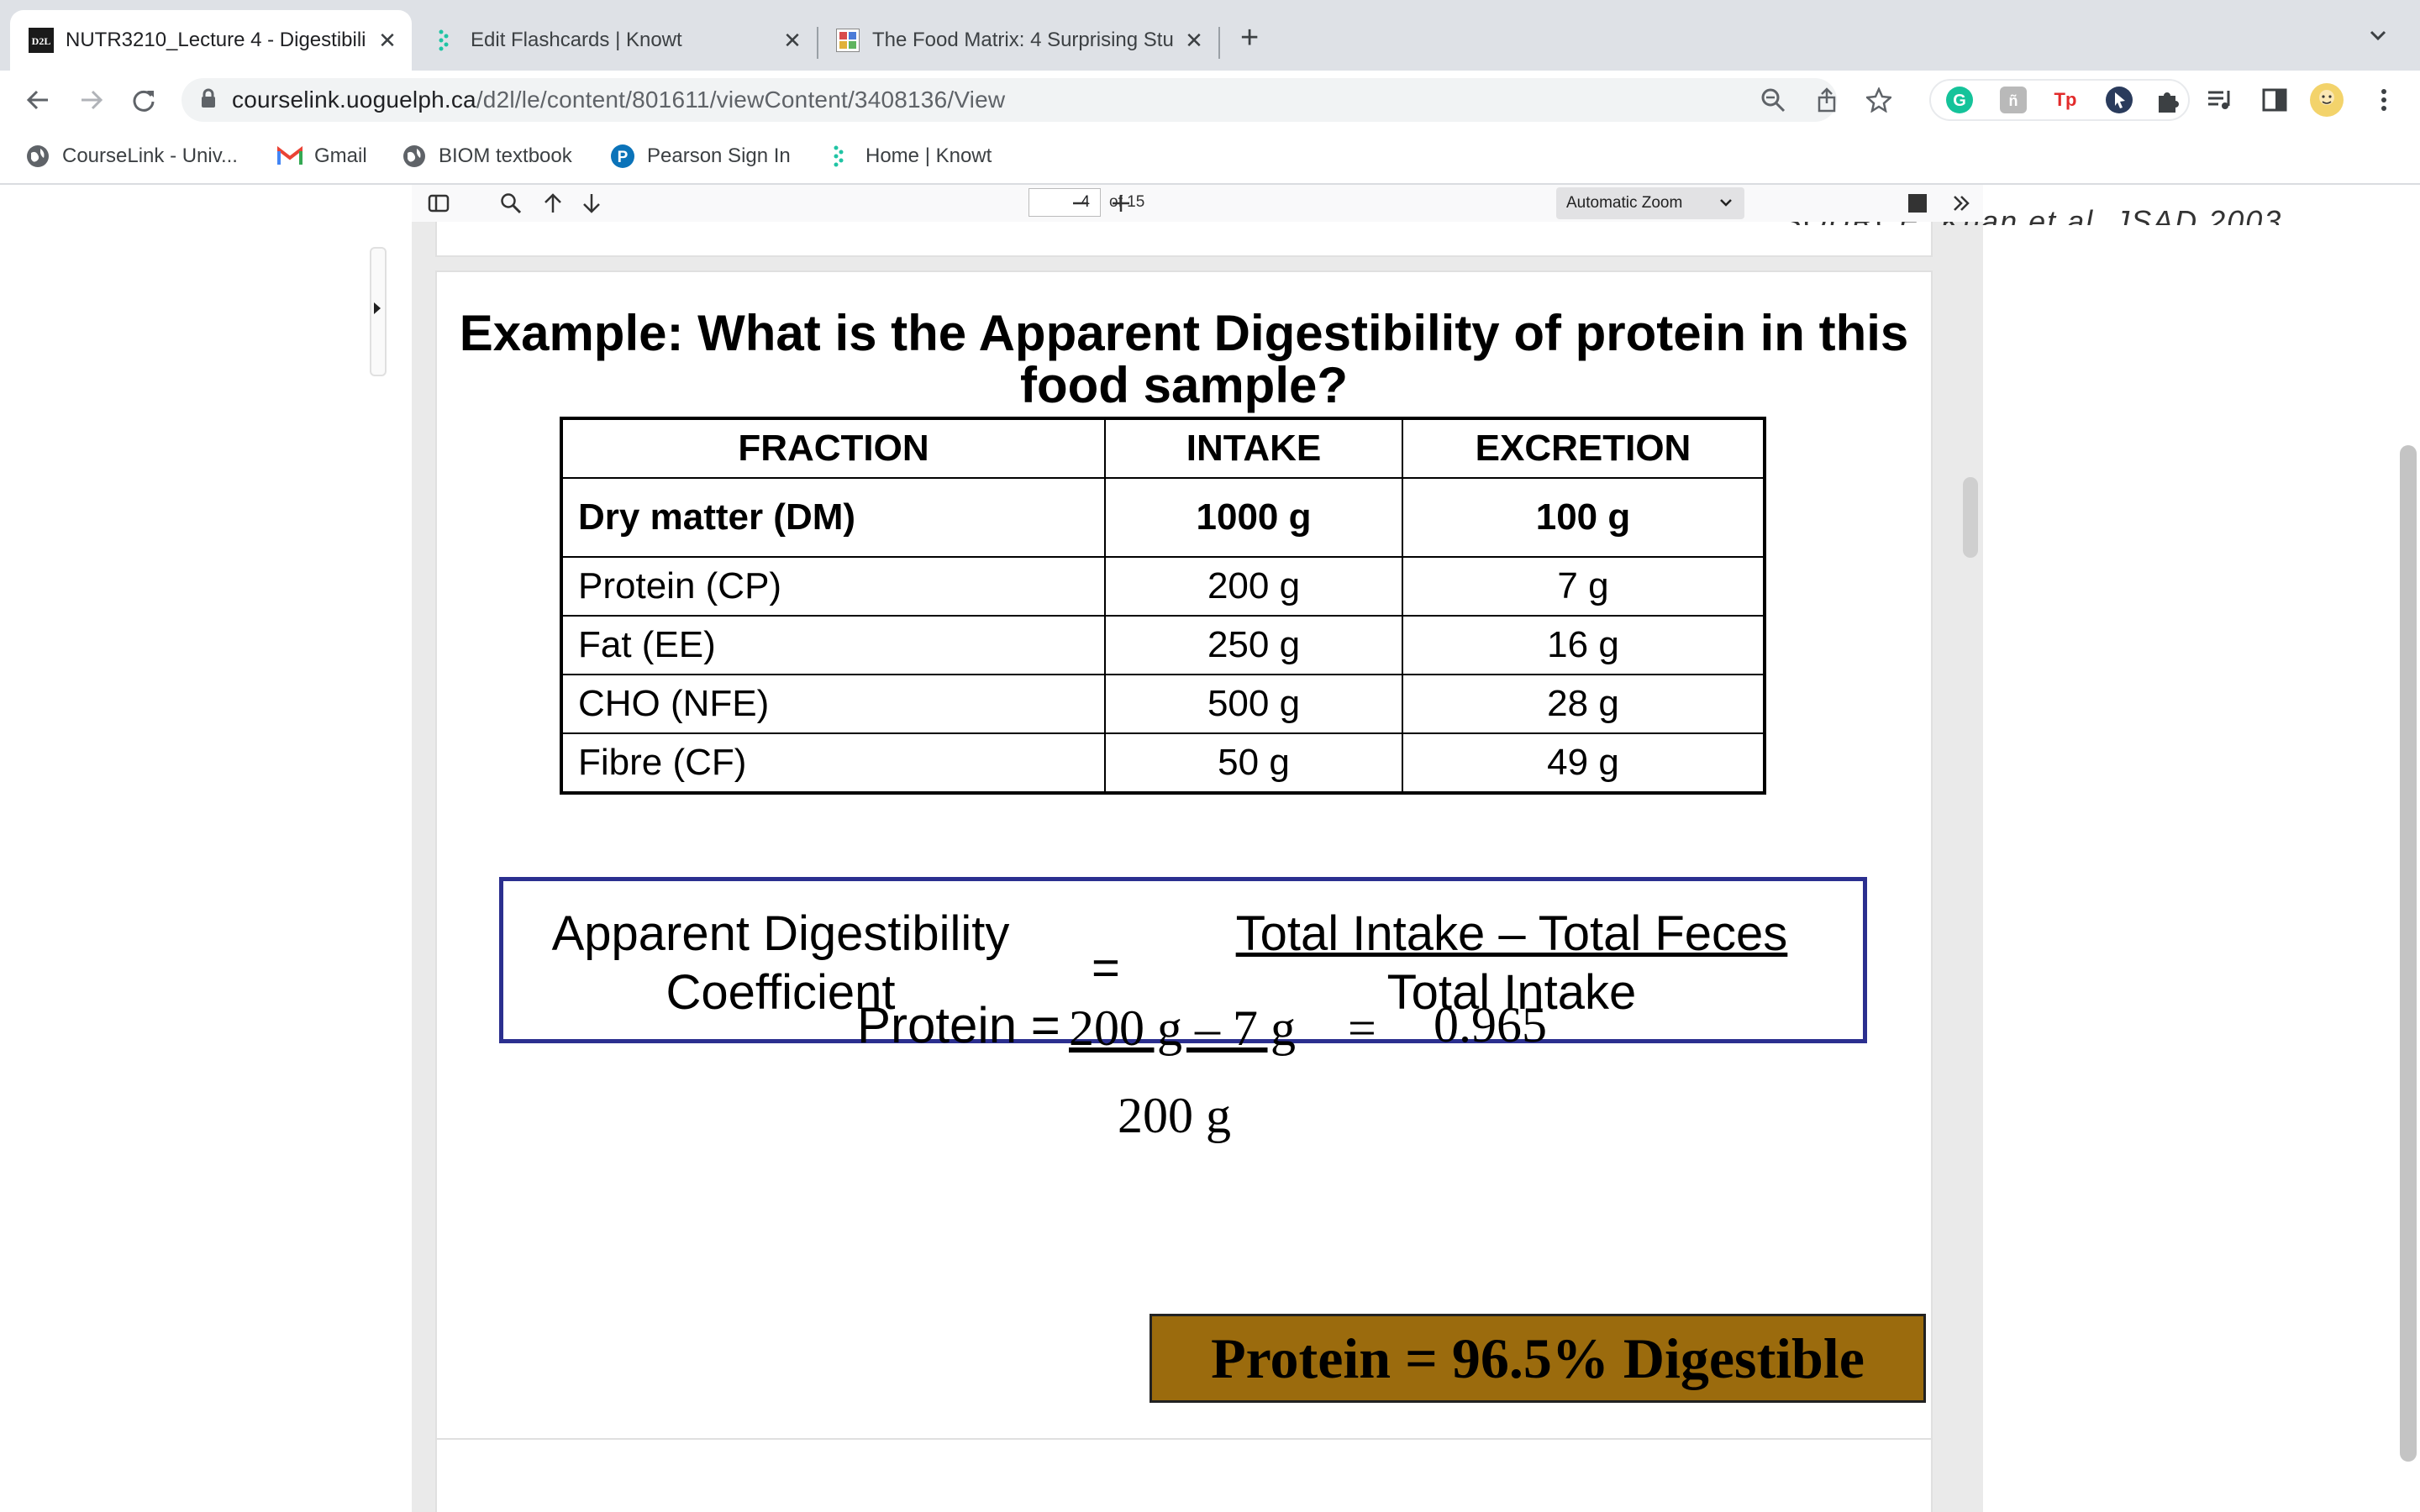  Describe the element at coordinates (1624, 203) in the screenshot. I see `zoom-select-value: Automatic Zoom` at that location.